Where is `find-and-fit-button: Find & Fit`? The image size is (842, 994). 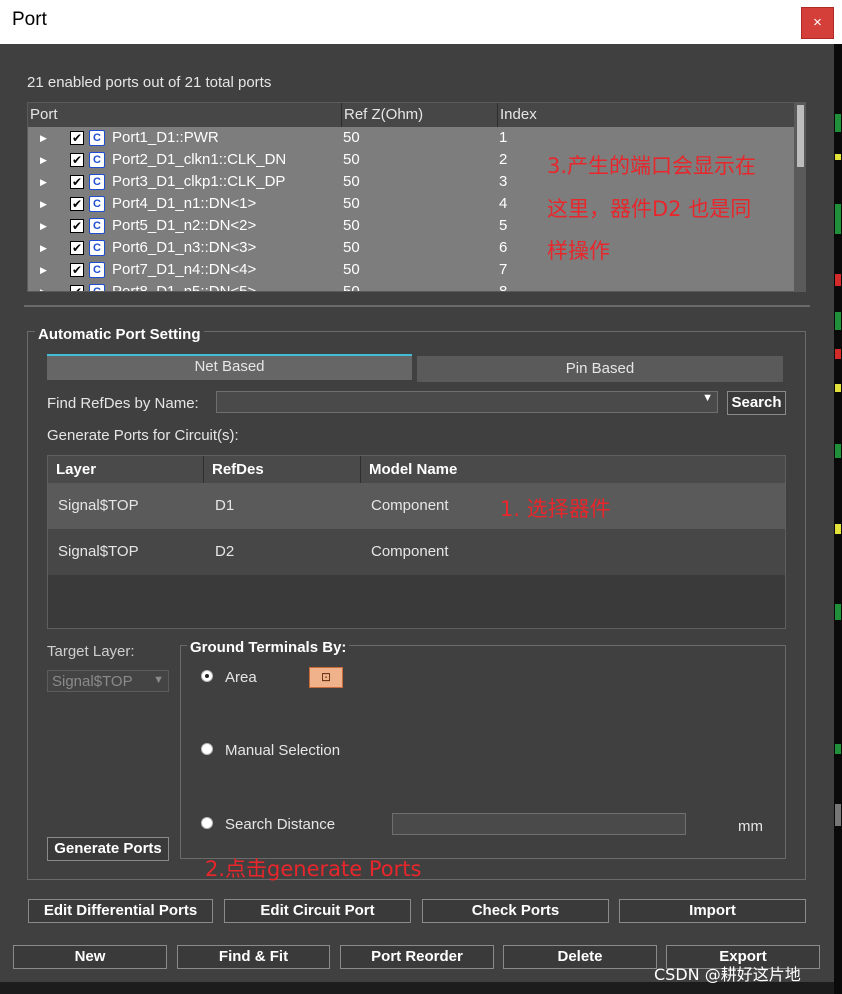
find-and-fit-button: Find & Fit is located at coordinates (253, 957).